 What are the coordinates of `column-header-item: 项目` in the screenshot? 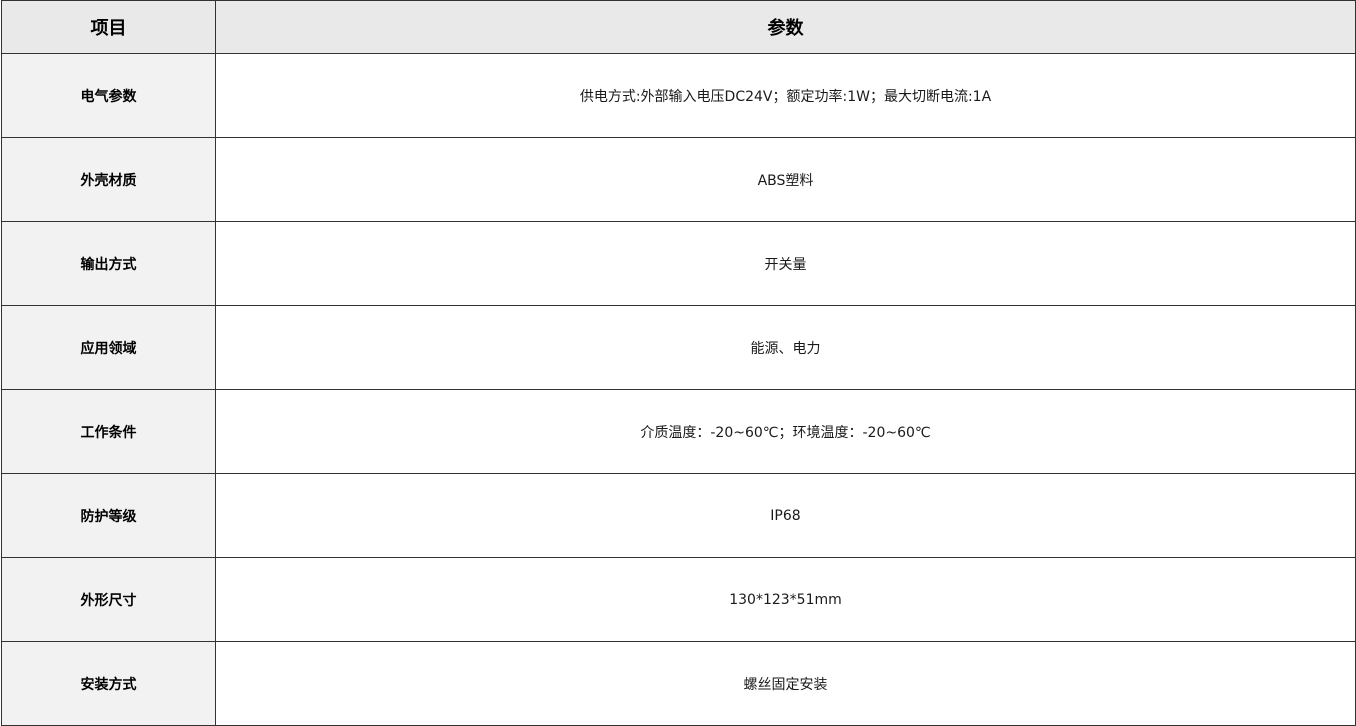 It's located at (108, 27).